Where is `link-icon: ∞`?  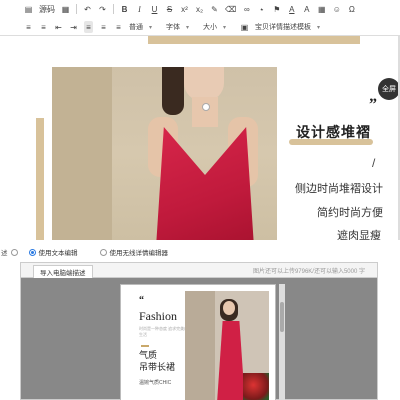
link-icon: ∞ is located at coordinates (246, 9).